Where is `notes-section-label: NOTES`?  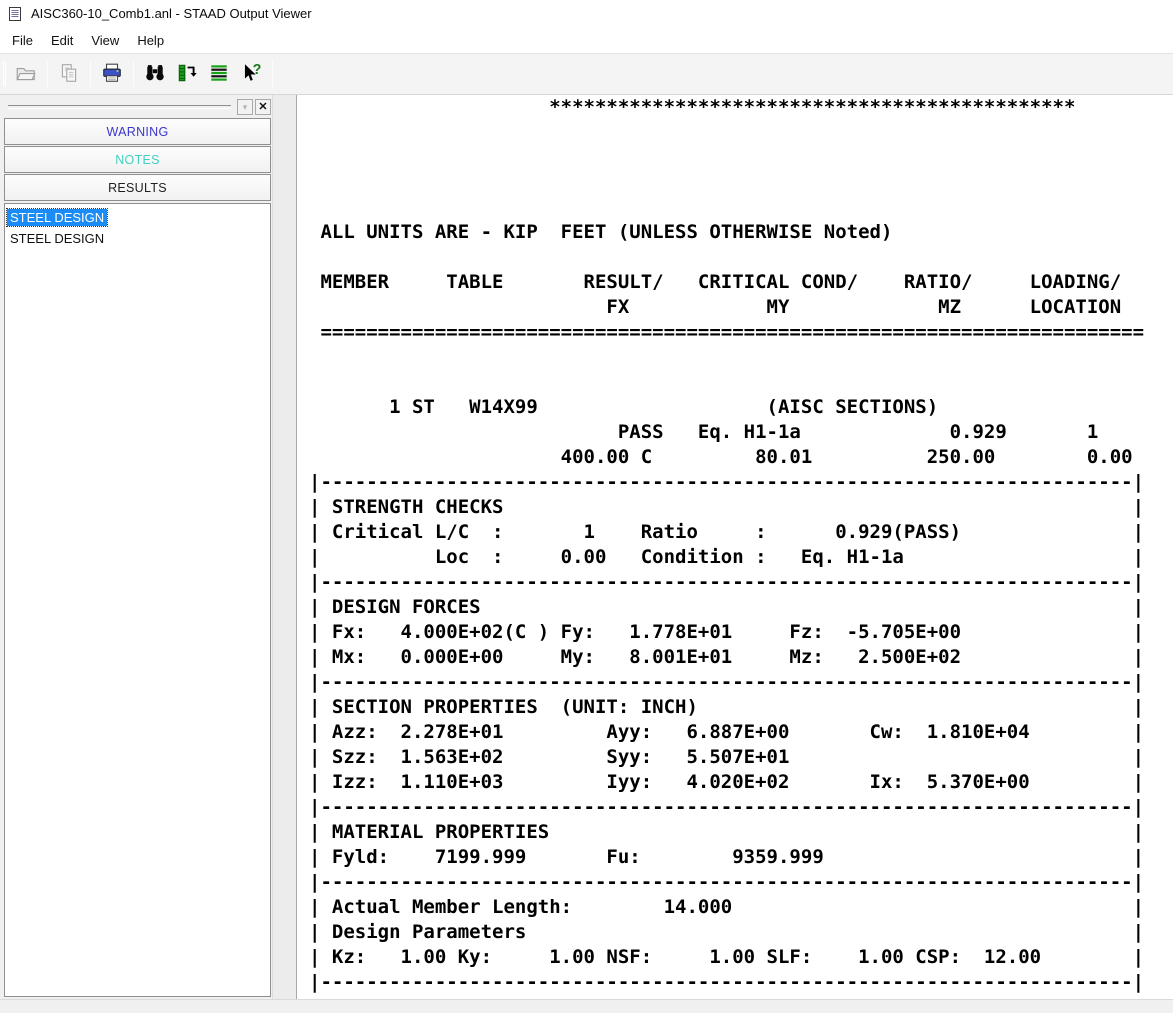 notes-section-label: NOTES is located at coordinates (137, 159).